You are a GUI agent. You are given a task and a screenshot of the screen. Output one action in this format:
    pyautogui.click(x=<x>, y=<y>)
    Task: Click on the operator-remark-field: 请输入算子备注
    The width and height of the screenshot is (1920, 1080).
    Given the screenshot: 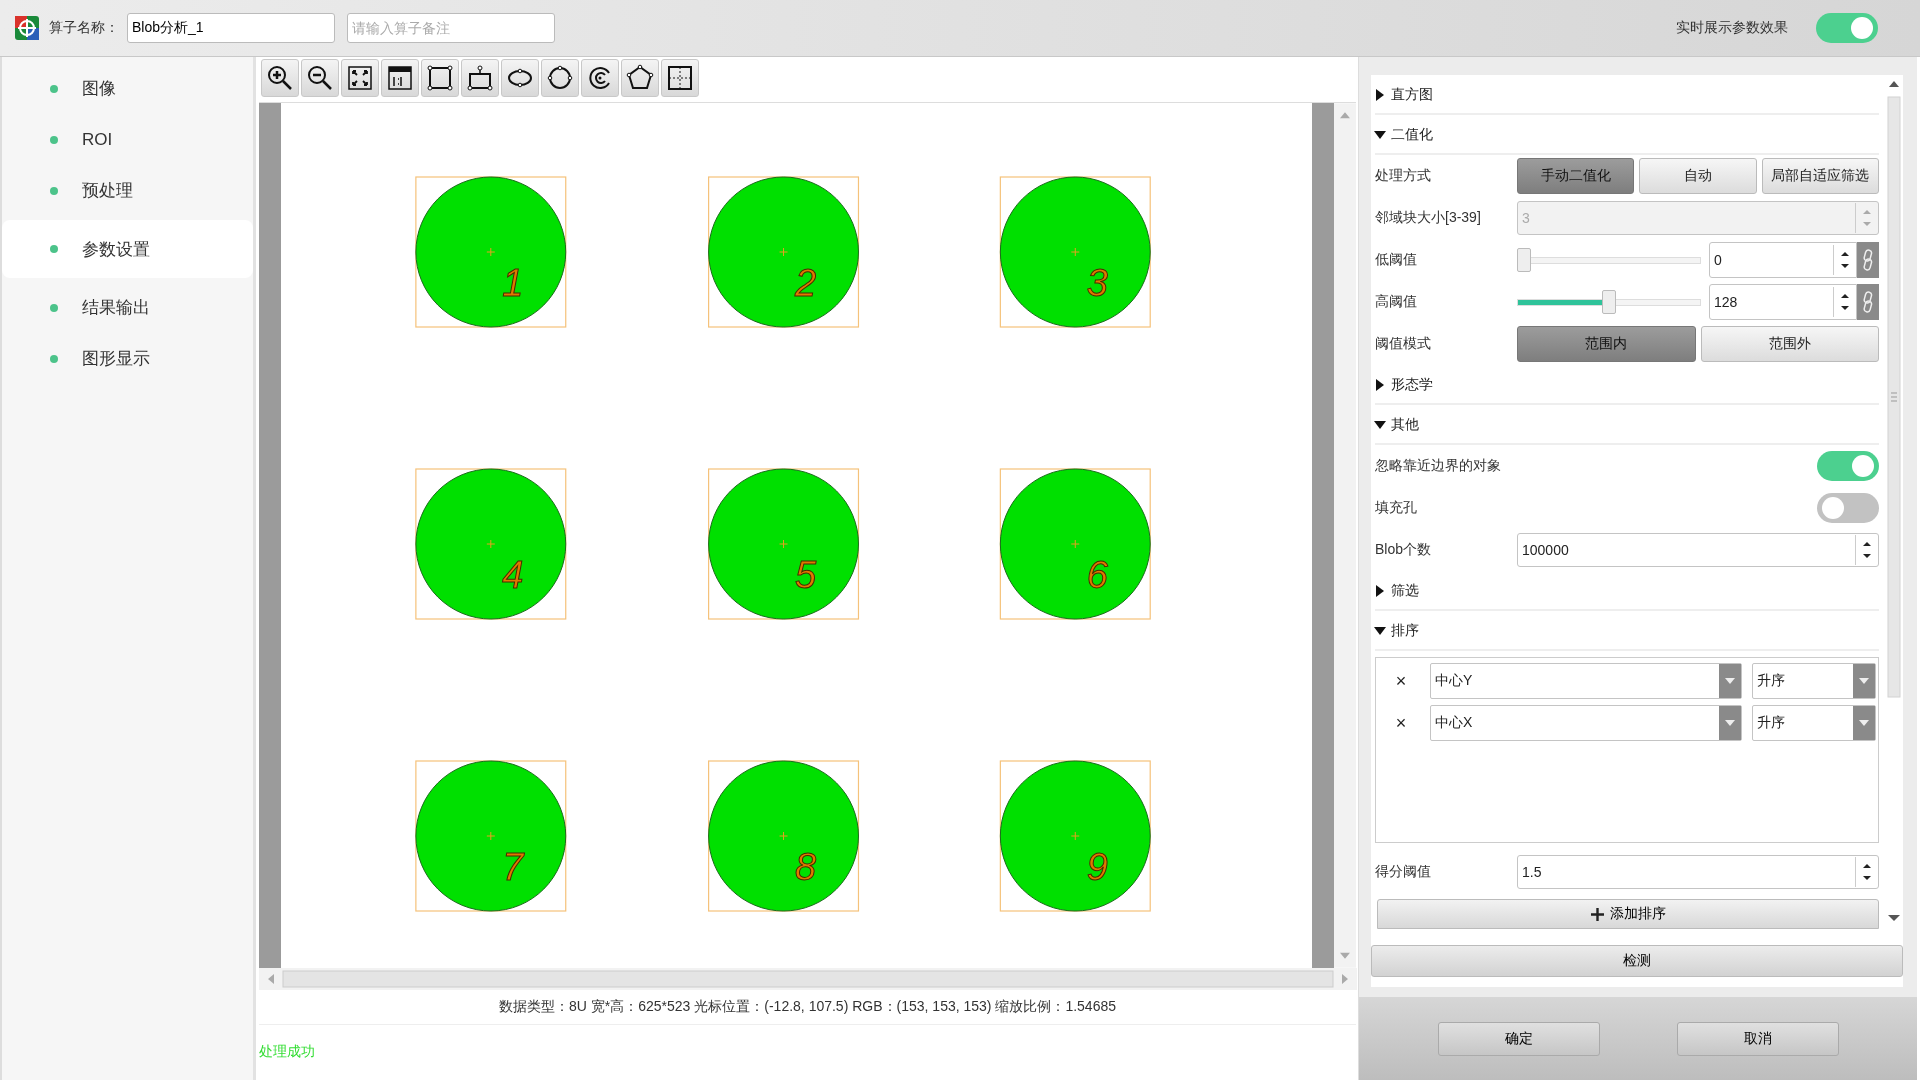 What is the action you would take?
    pyautogui.click(x=451, y=28)
    